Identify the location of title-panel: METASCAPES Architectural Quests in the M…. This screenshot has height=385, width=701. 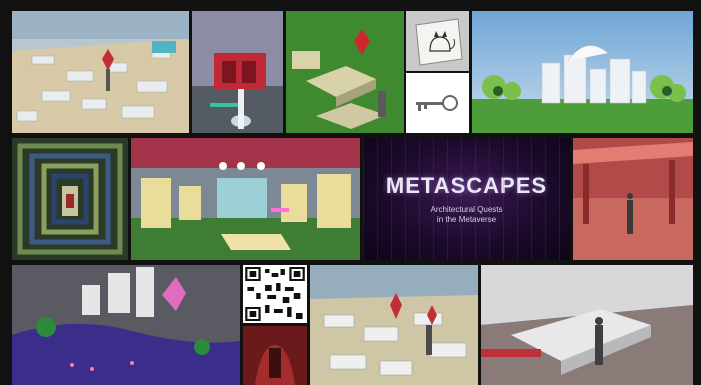
(466, 199).